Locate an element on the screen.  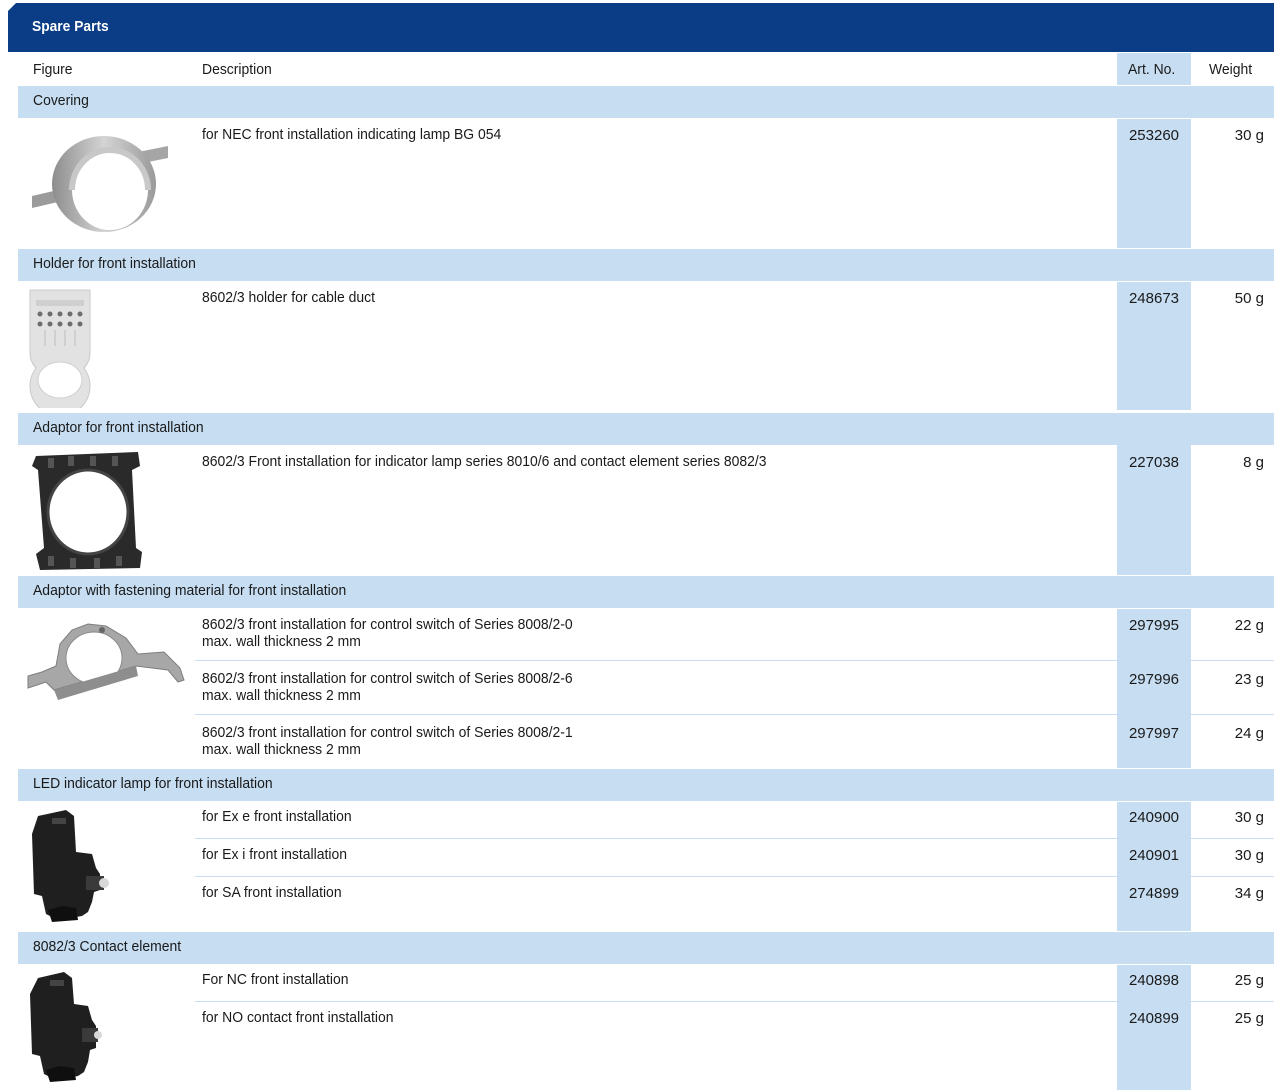
item-art-no: 274899 is located at coordinates (1154, 893).